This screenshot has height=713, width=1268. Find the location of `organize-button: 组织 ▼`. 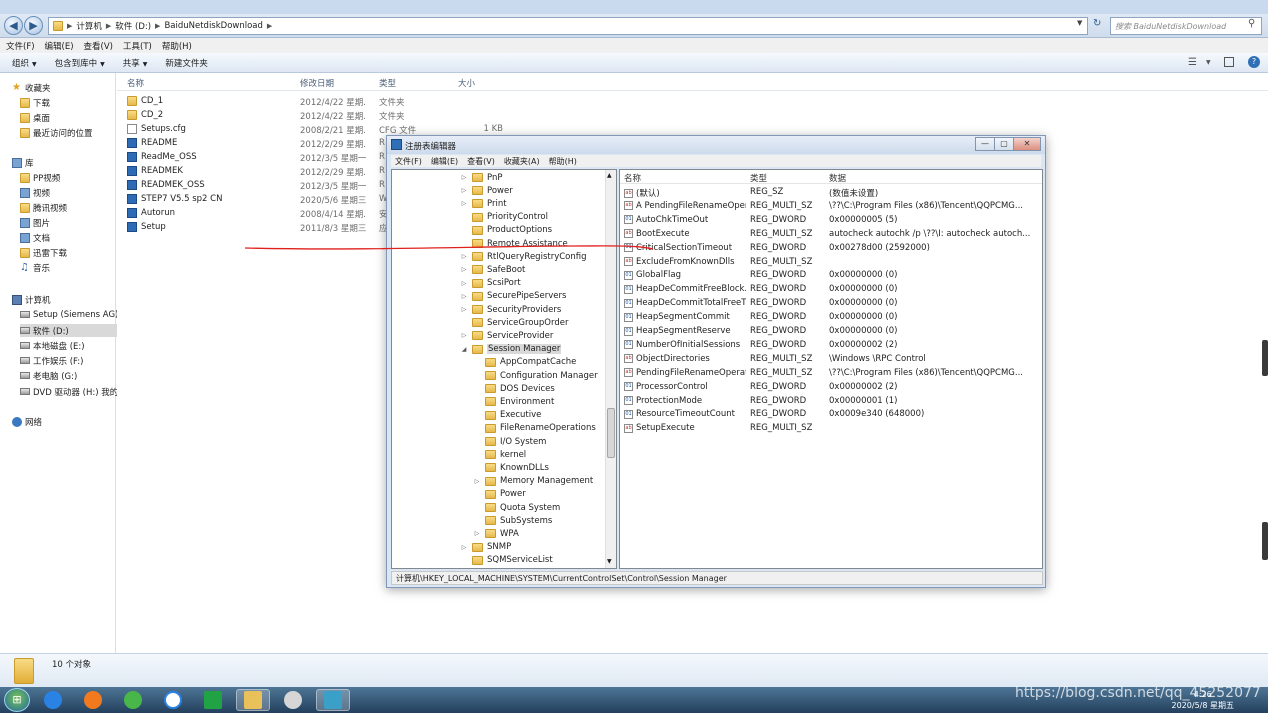

organize-button: 组织 ▼ is located at coordinates (24, 63).